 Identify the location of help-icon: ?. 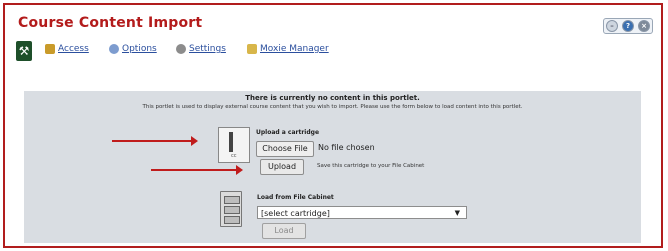
(628, 26).